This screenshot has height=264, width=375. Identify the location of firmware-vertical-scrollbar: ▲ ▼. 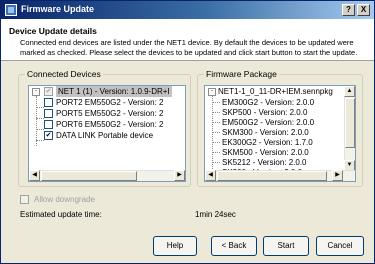
(349, 128).